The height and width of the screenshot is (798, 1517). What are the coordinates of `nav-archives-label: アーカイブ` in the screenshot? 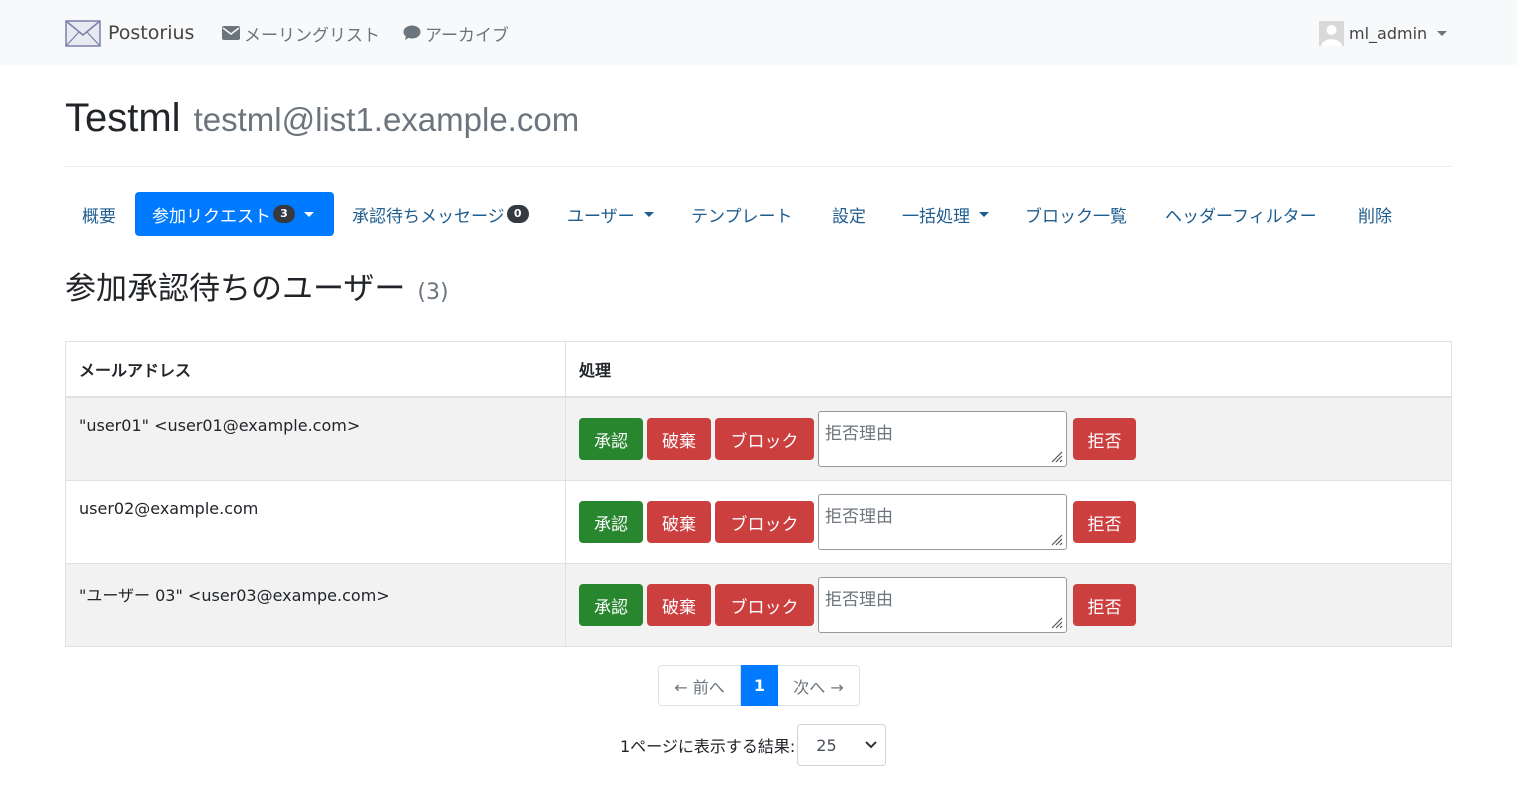 It's located at (467, 35).